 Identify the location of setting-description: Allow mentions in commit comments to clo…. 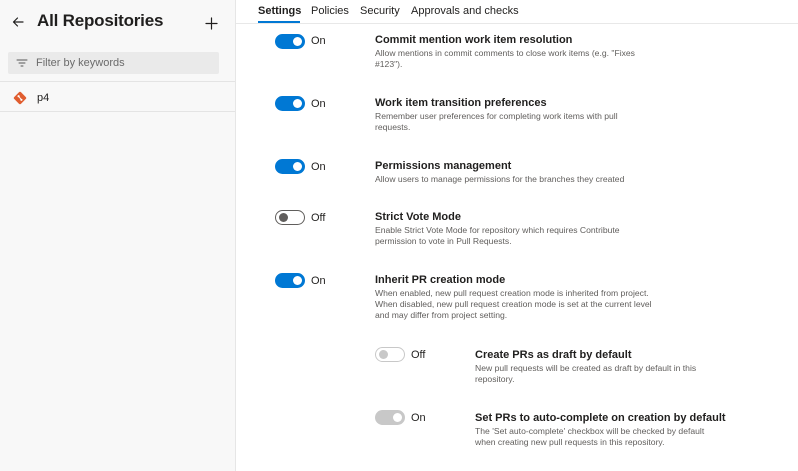
(505, 58).